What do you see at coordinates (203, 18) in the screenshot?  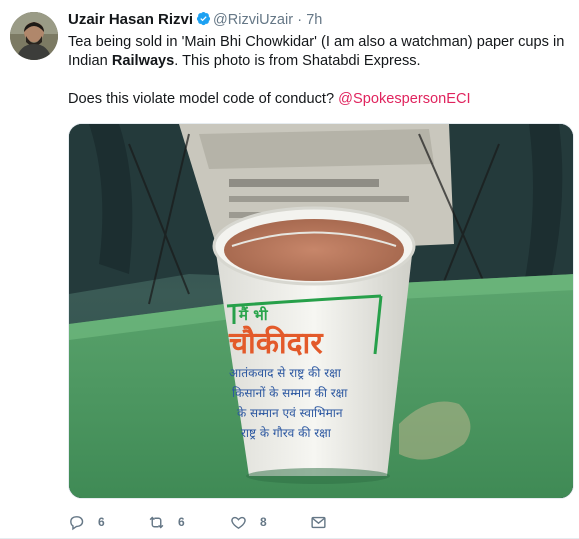 I see `verified-badge-icon` at bounding box center [203, 18].